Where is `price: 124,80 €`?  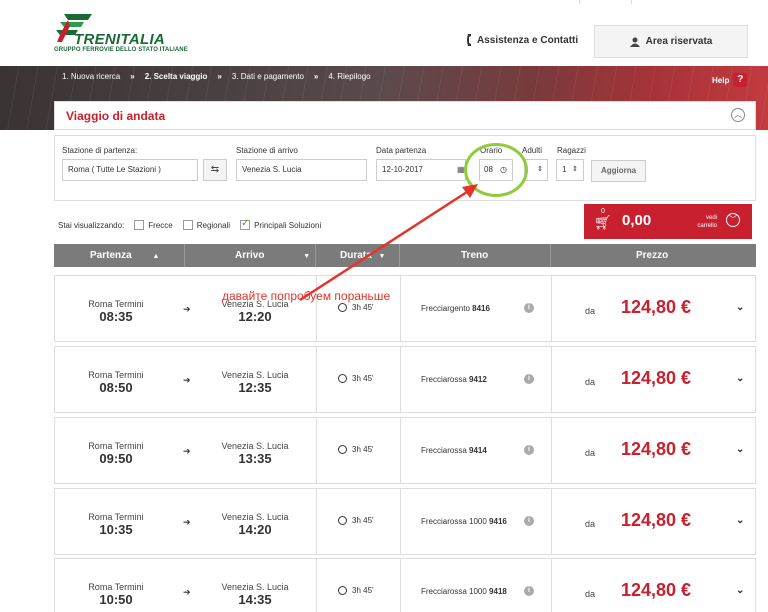
price: 124,80 € is located at coordinates (656, 307).